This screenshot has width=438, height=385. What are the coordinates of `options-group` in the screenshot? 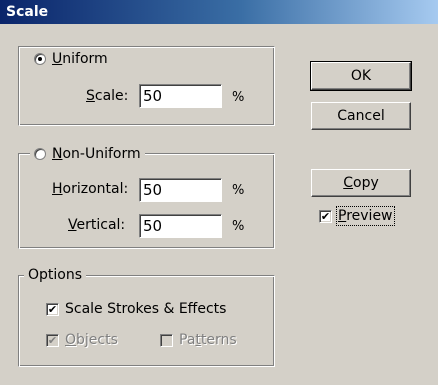 It's located at (146, 321).